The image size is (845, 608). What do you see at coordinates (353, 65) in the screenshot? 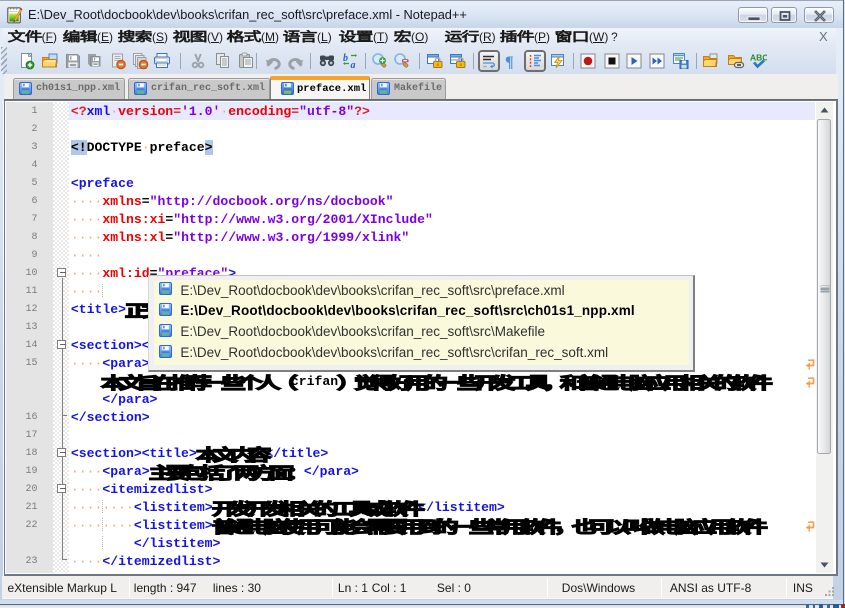
I see `svg-text: a` at bounding box center [353, 65].